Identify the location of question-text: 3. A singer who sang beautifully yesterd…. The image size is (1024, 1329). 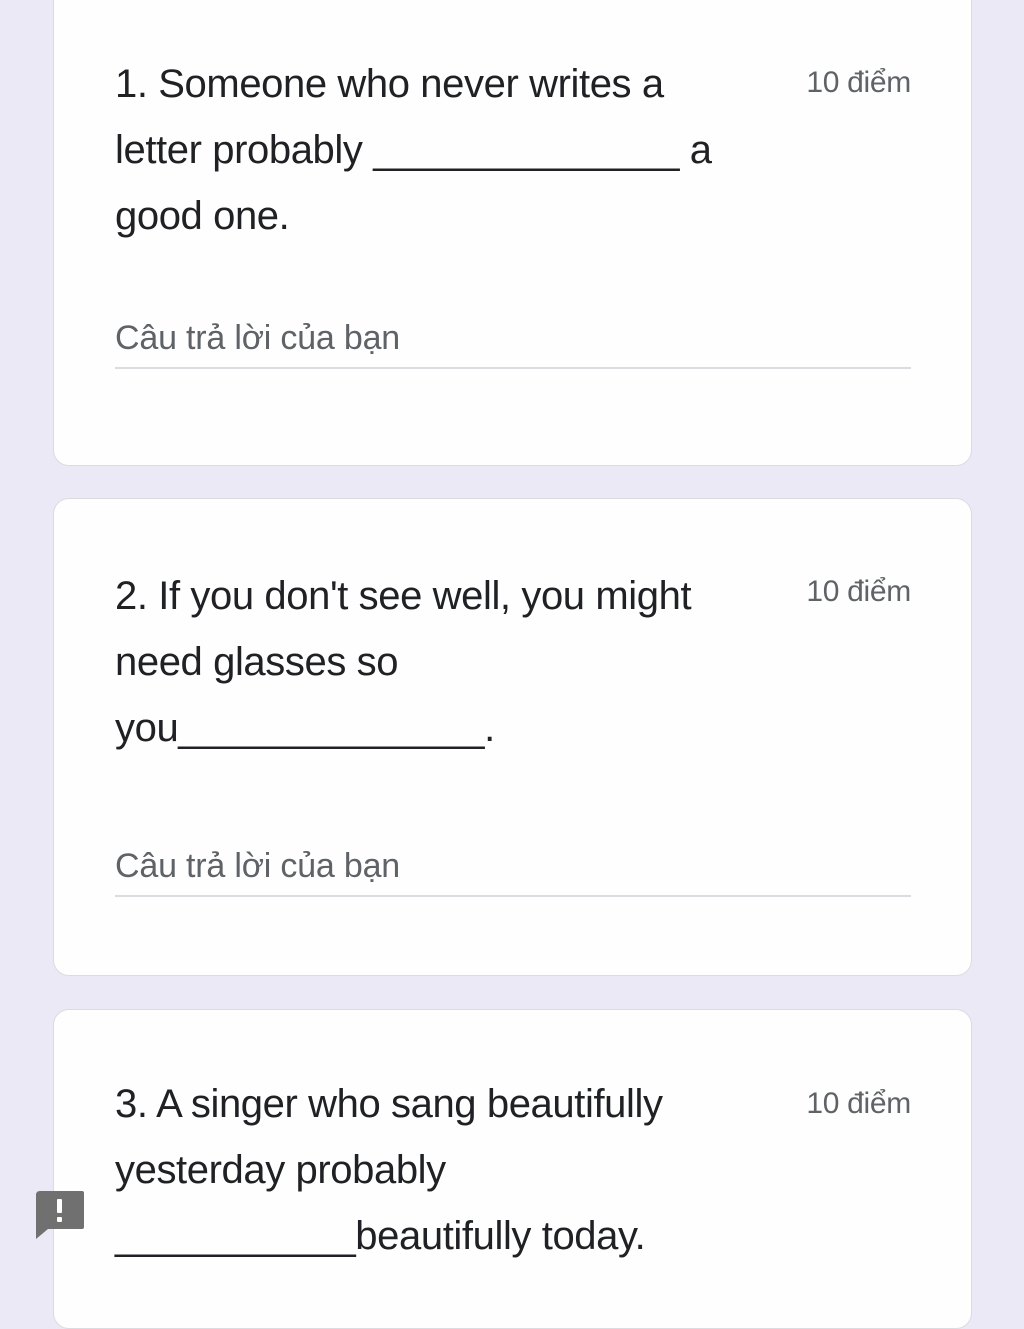
(445, 1170).